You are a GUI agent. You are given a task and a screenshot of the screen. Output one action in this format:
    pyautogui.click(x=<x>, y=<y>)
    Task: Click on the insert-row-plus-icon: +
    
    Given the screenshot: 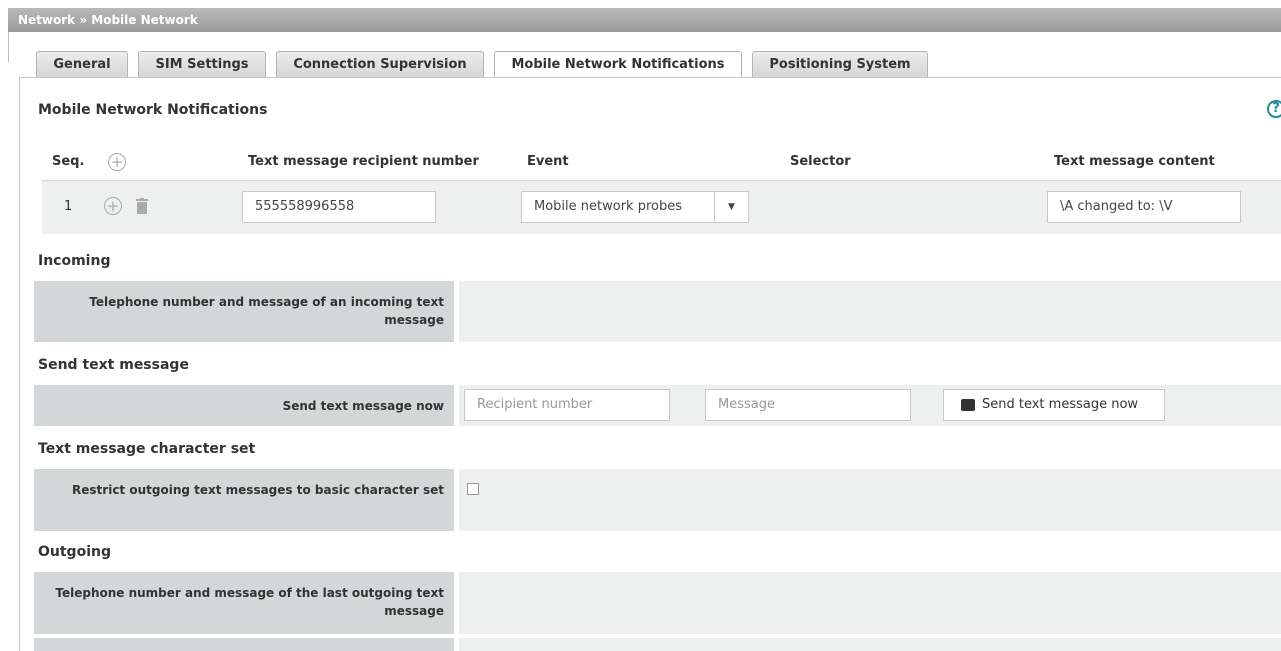 What is the action you would take?
    pyautogui.click(x=113, y=206)
    